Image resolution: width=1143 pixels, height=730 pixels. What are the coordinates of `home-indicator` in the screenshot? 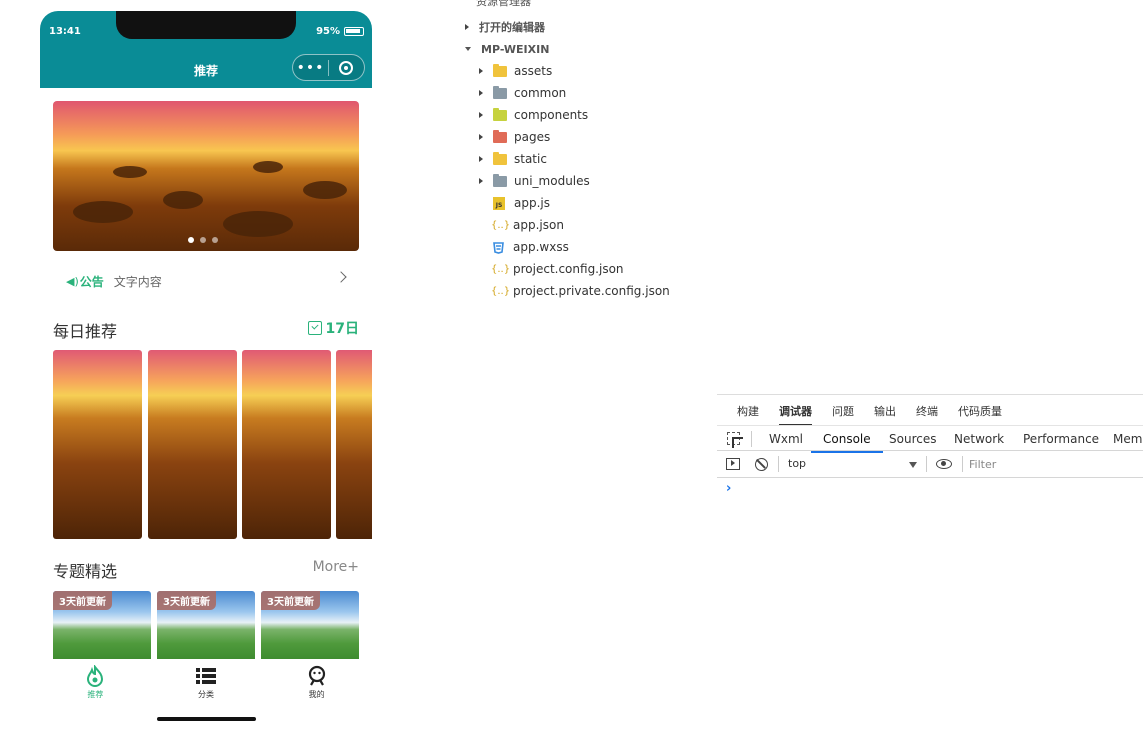 It's located at (206, 719).